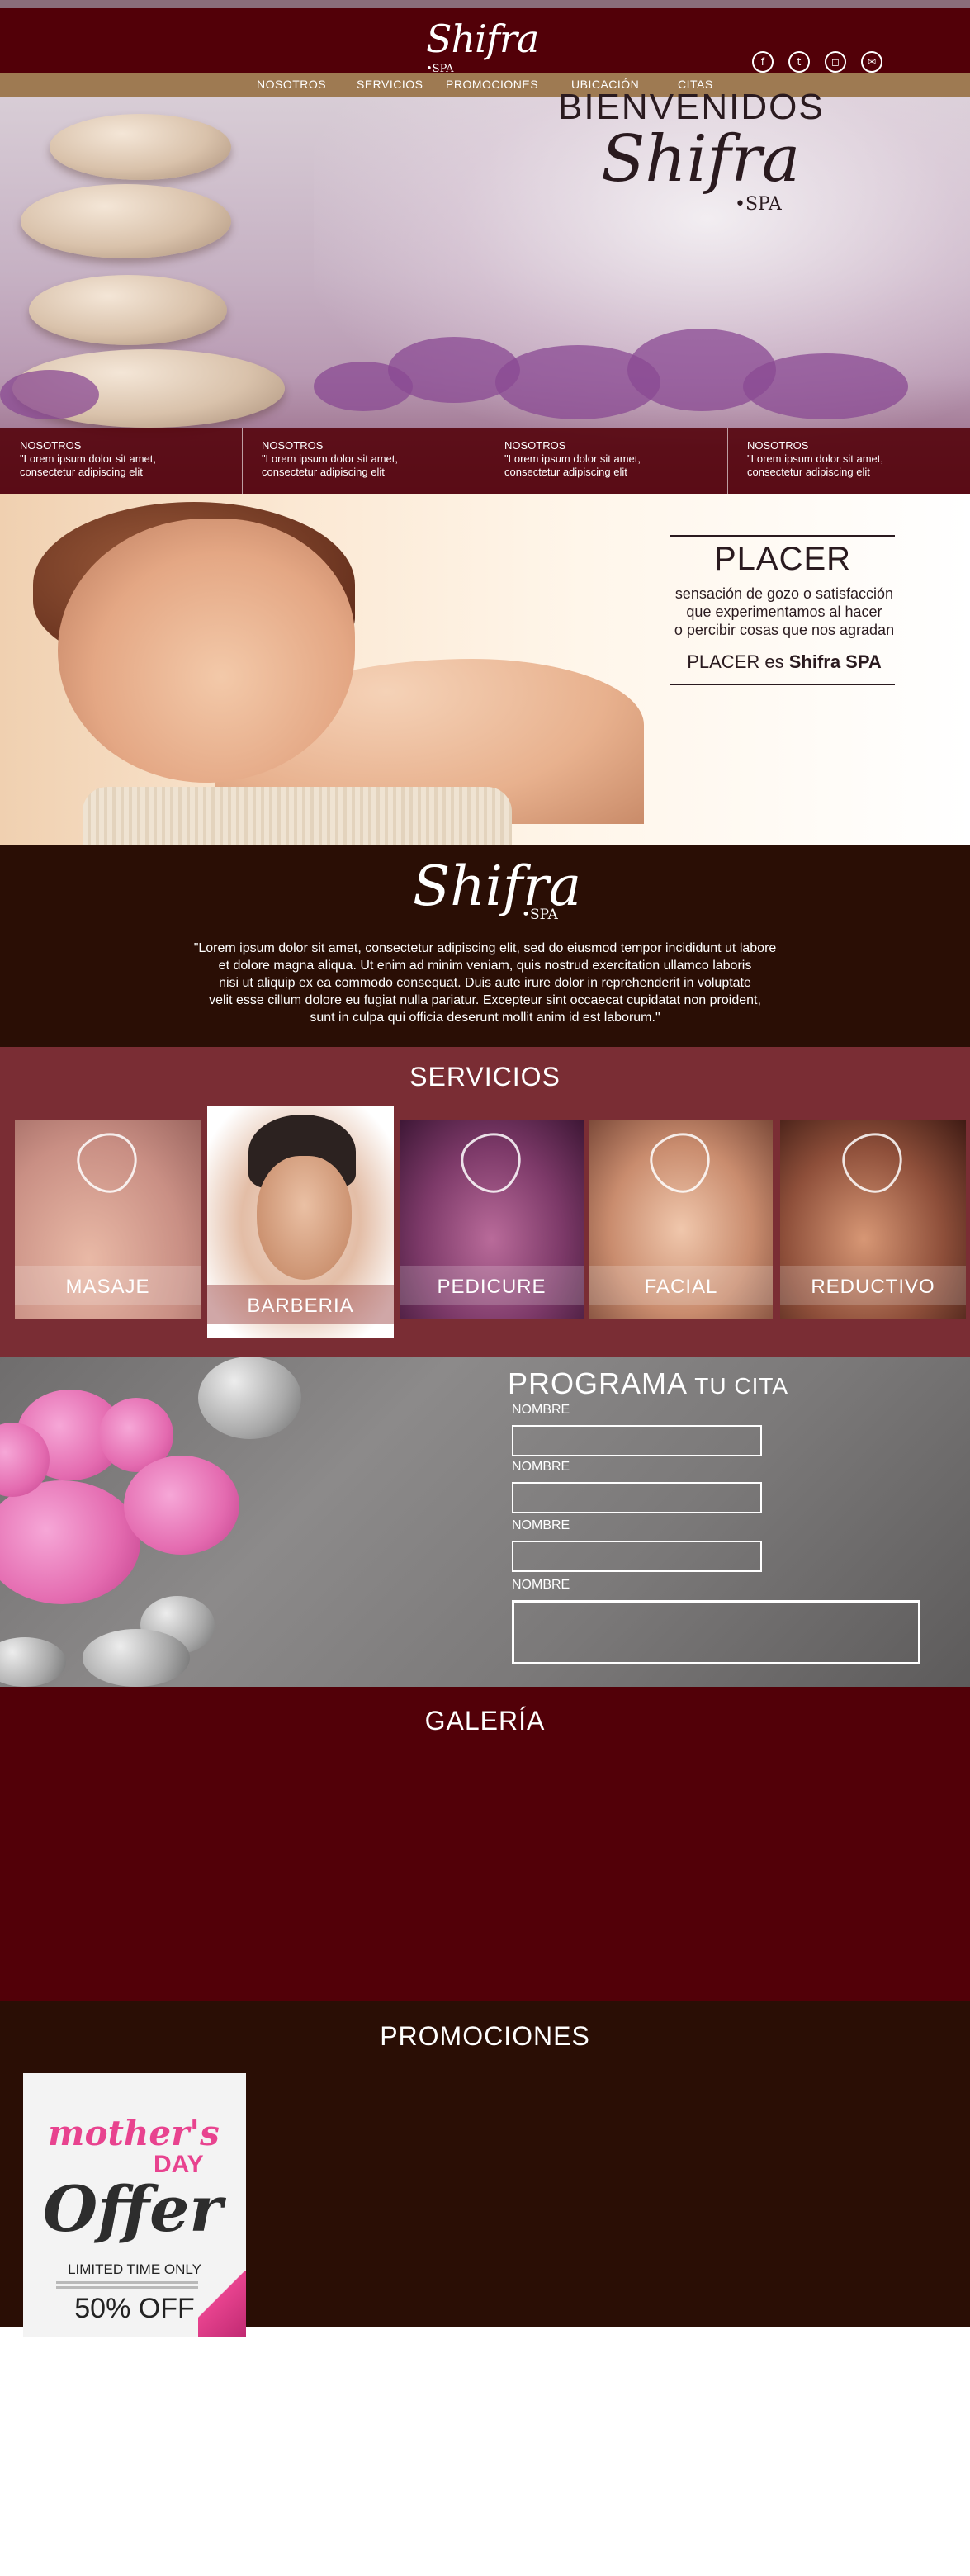 The height and width of the screenshot is (2576, 970). I want to click on placer-desc-line: o percibir cosas que nos agradan, so click(784, 630).